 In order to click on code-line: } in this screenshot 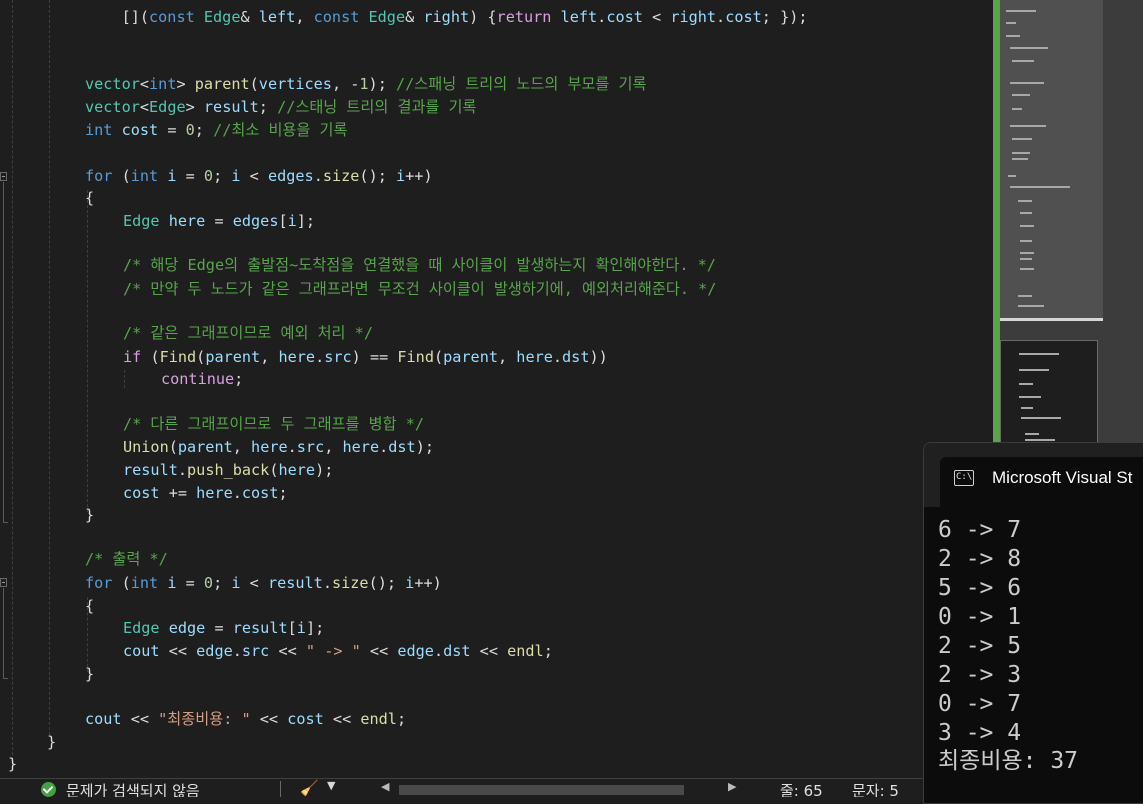, I will do `click(12, 764)`.